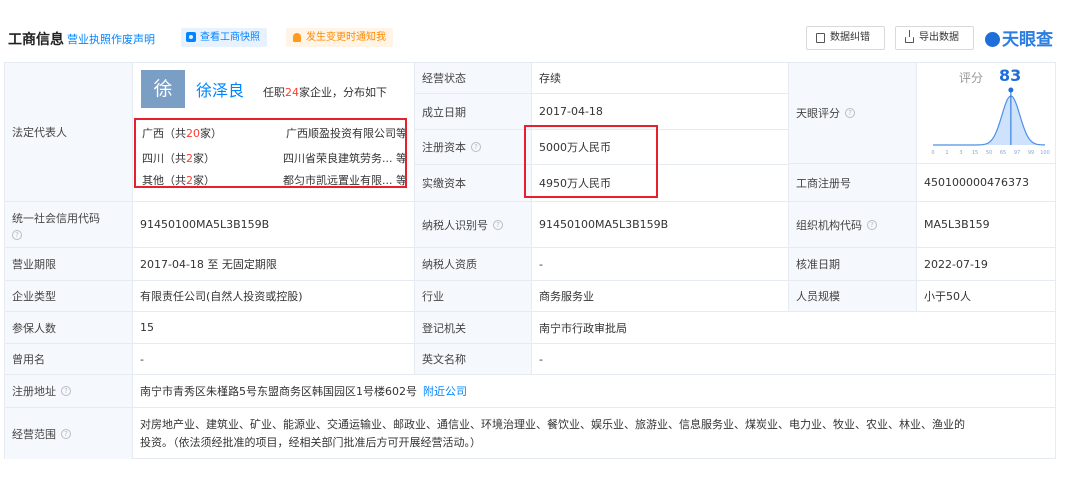 The width and height of the screenshot is (1080, 477). I want to click on notify-button: 发生变更时通知我, so click(339, 37).